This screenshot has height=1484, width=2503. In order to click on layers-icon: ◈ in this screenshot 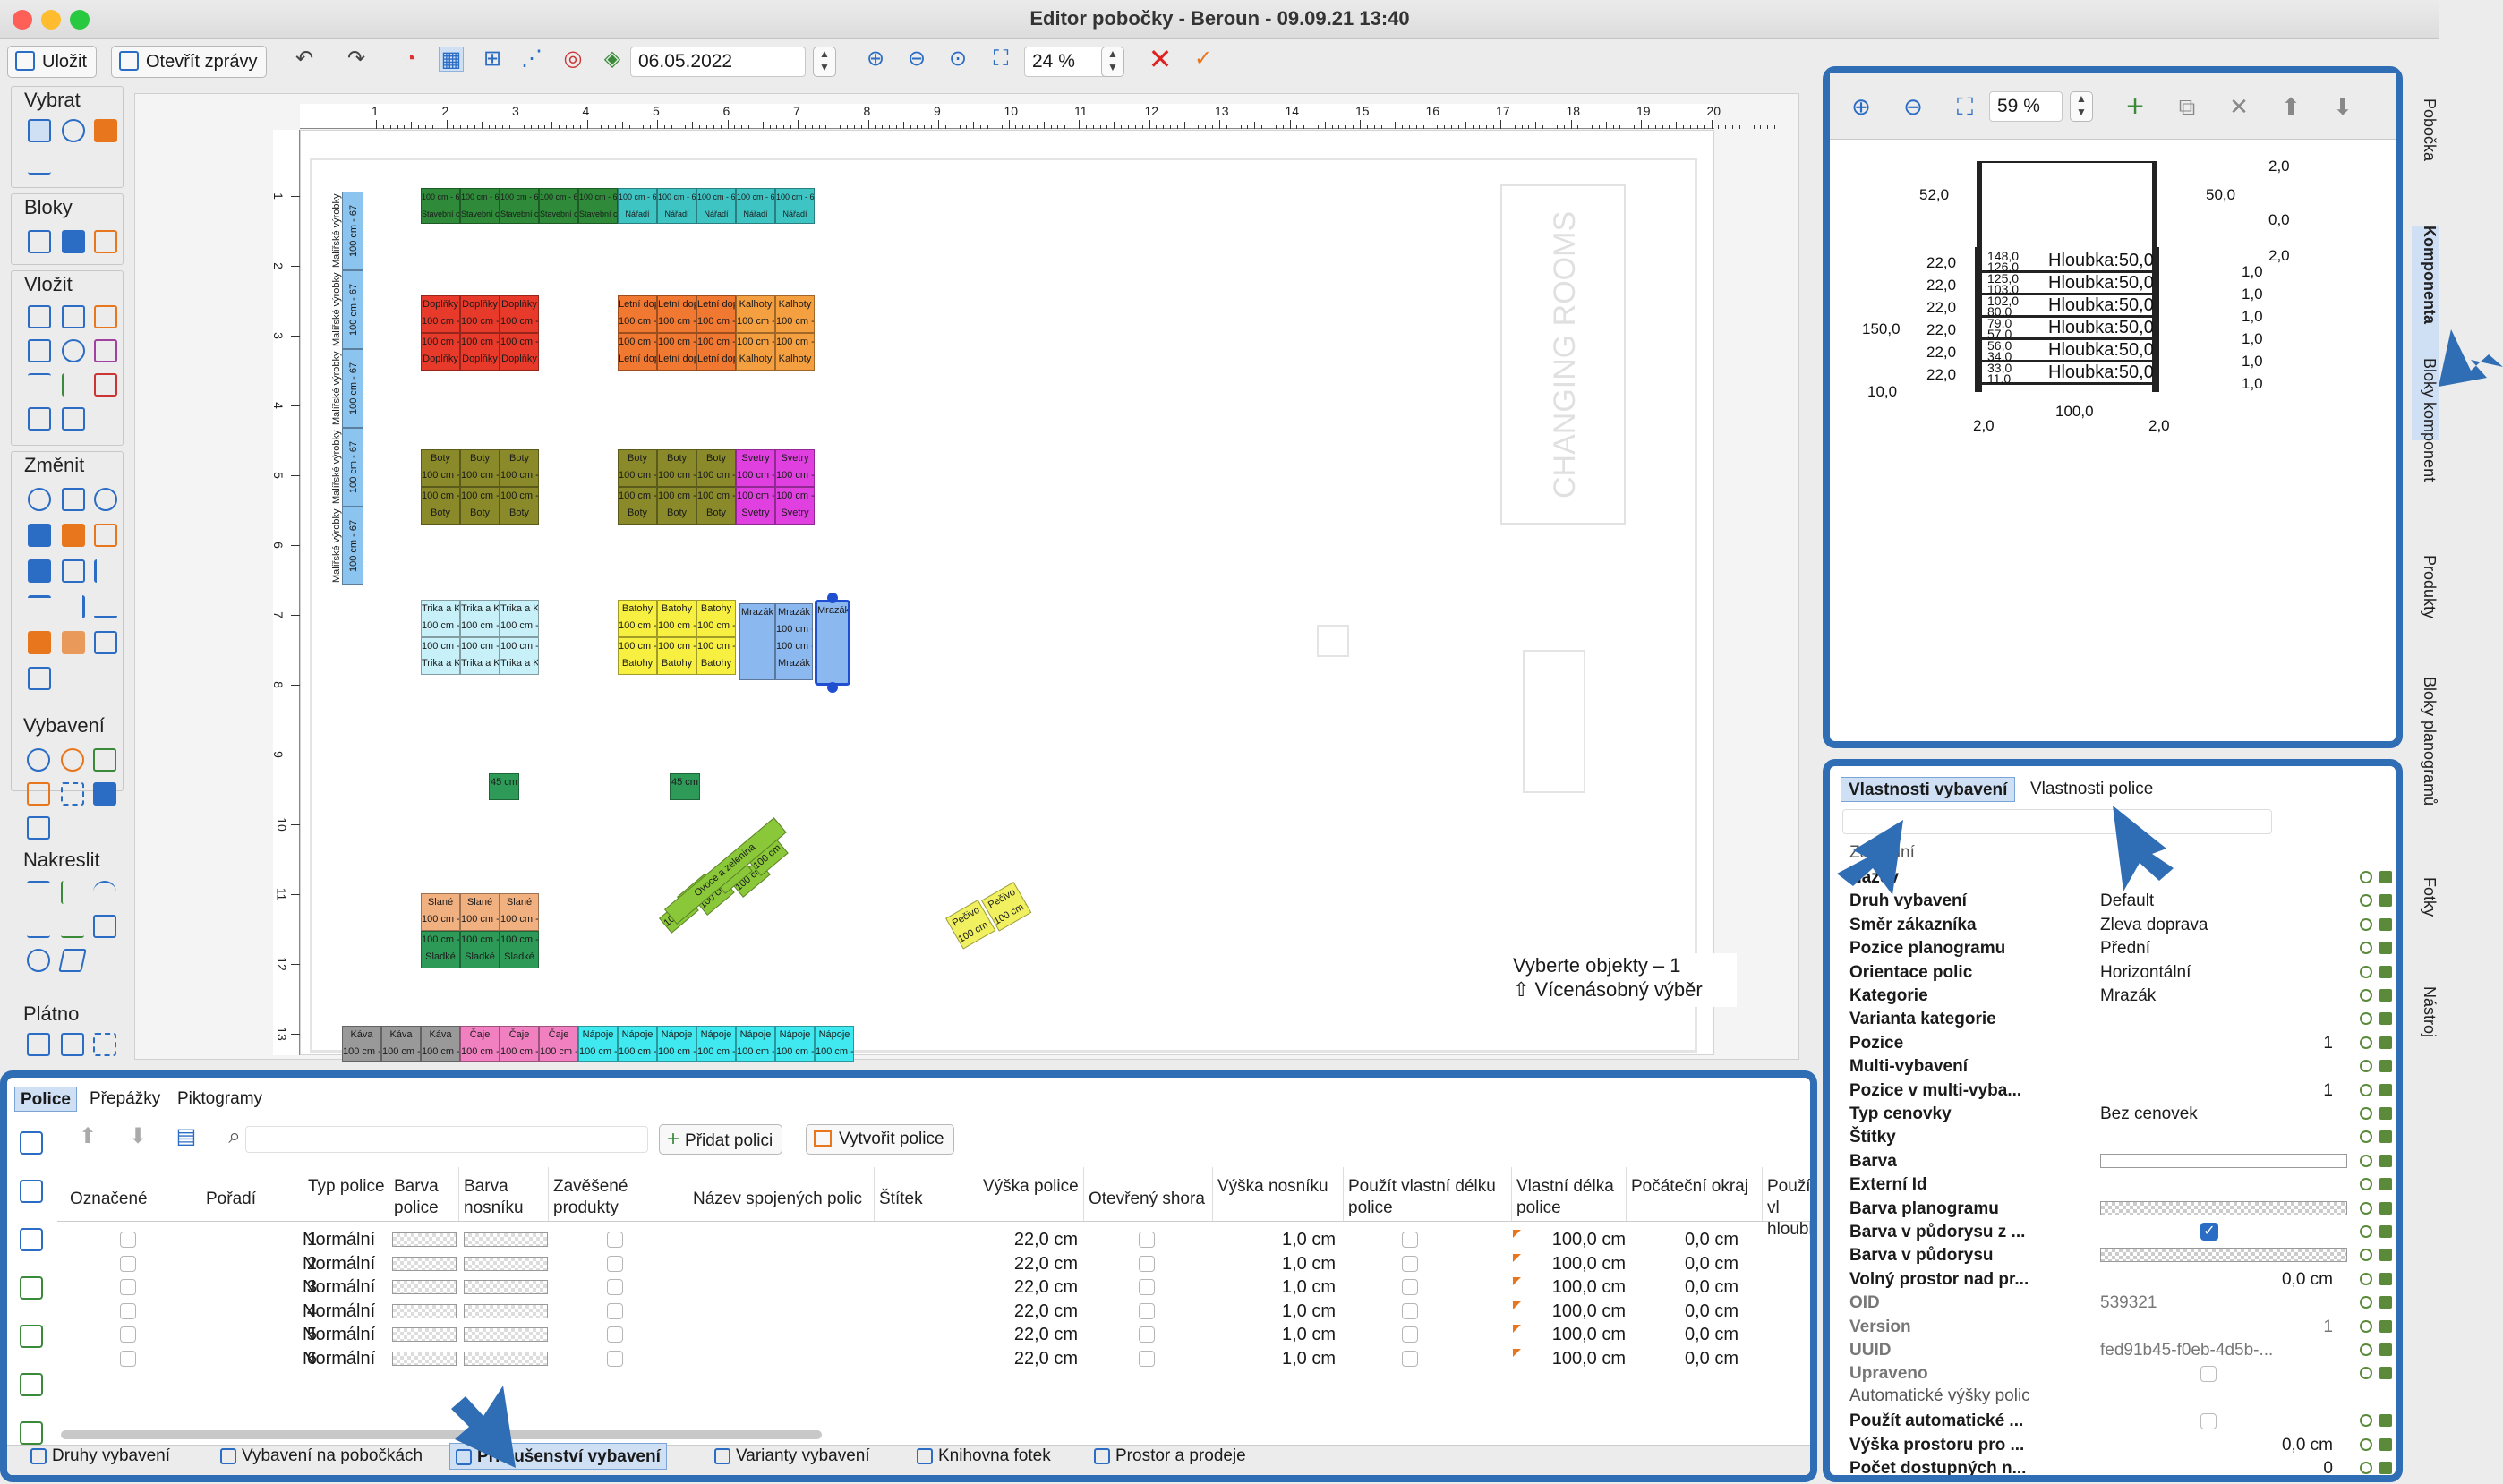, I will do `click(612, 59)`.